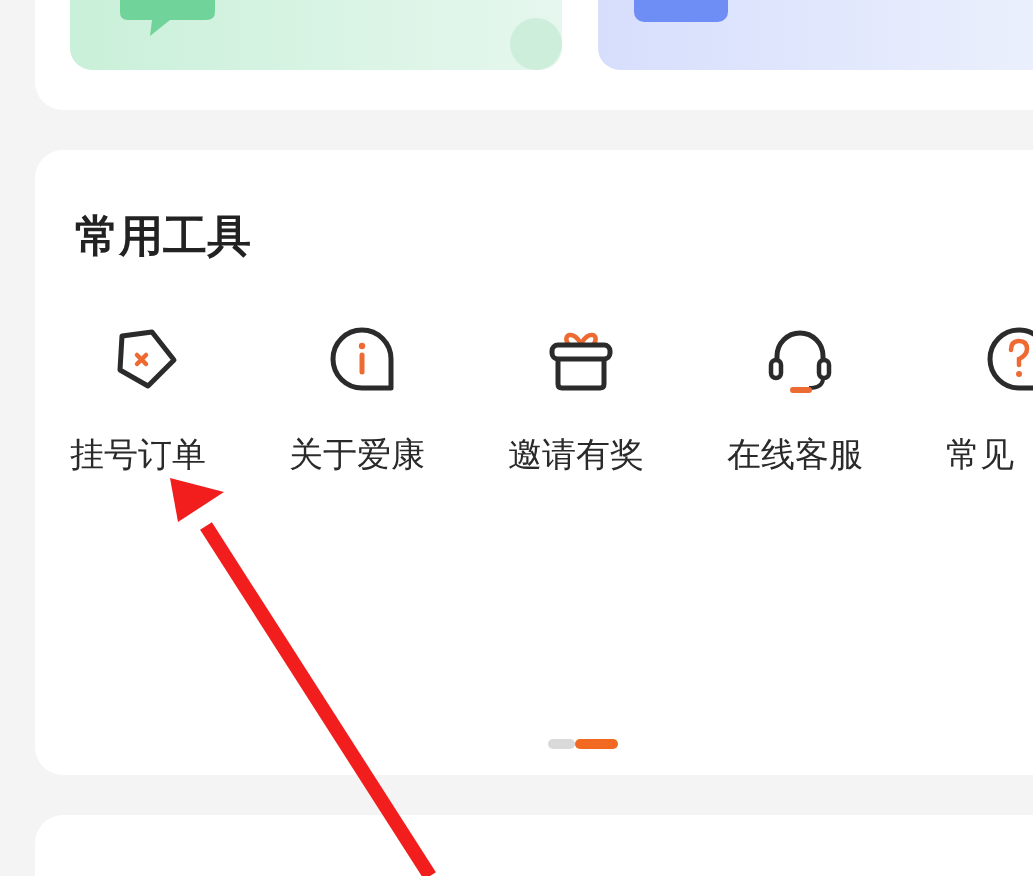 This screenshot has height=876, width=1033. Describe the element at coordinates (576, 454) in the screenshot. I see `tool-label: 邀请有奖` at that location.